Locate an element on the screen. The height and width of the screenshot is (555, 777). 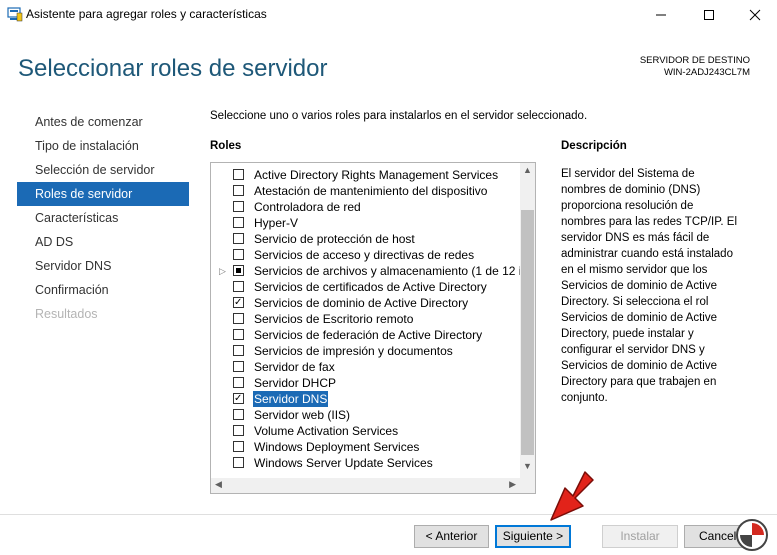
role-item: Servidor web (IIS) is located at coordinates (365, 415).